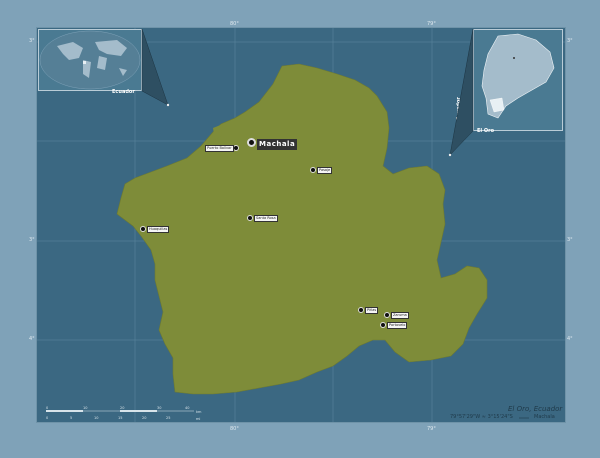 Image resolution: width=600 pixels, height=458 pixels. What do you see at coordinates (32, 41) in the screenshot?
I see `tick-left-3a: 3°` at bounding box center [32, 41].